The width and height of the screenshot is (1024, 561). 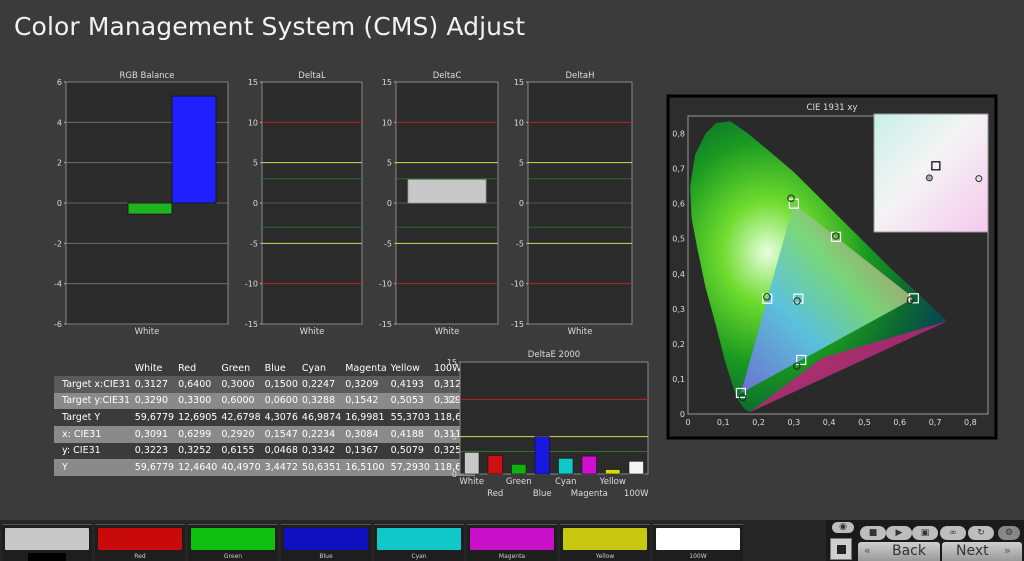 What do you see at coordinates (241, 368) in the screenshot?
I see `table-header-green: Green` at bounding box center [241, 368].